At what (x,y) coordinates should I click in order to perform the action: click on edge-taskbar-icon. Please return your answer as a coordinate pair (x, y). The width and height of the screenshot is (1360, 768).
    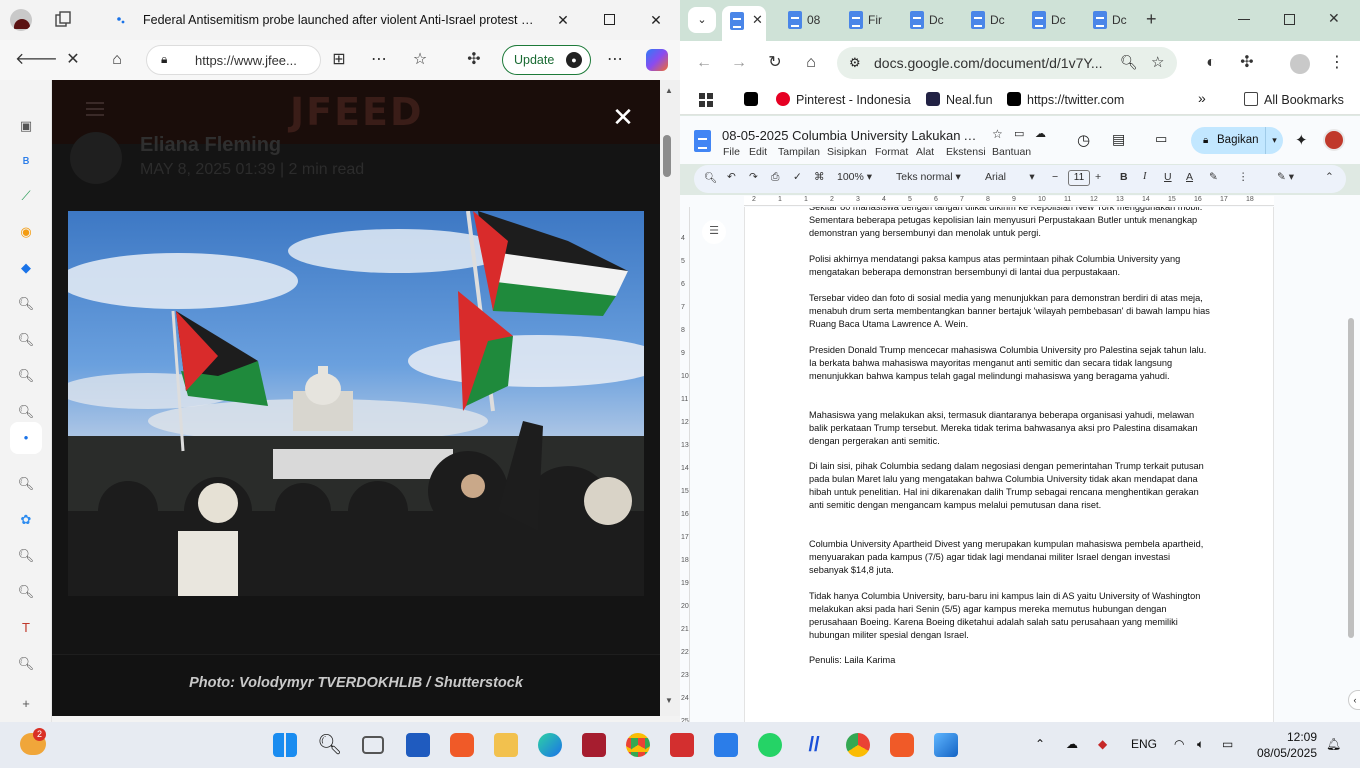
    Looking at the image, I should click on (550, 745).